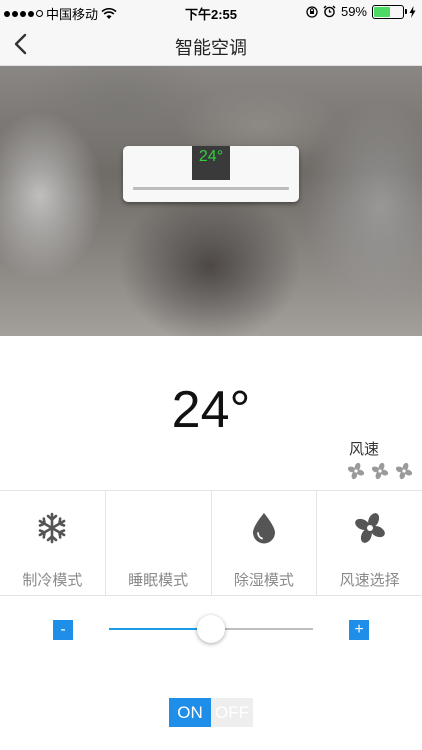 This screenshot has height=750, width=422. I want to click on mode-label: 制冷模式, so click(52, 580).